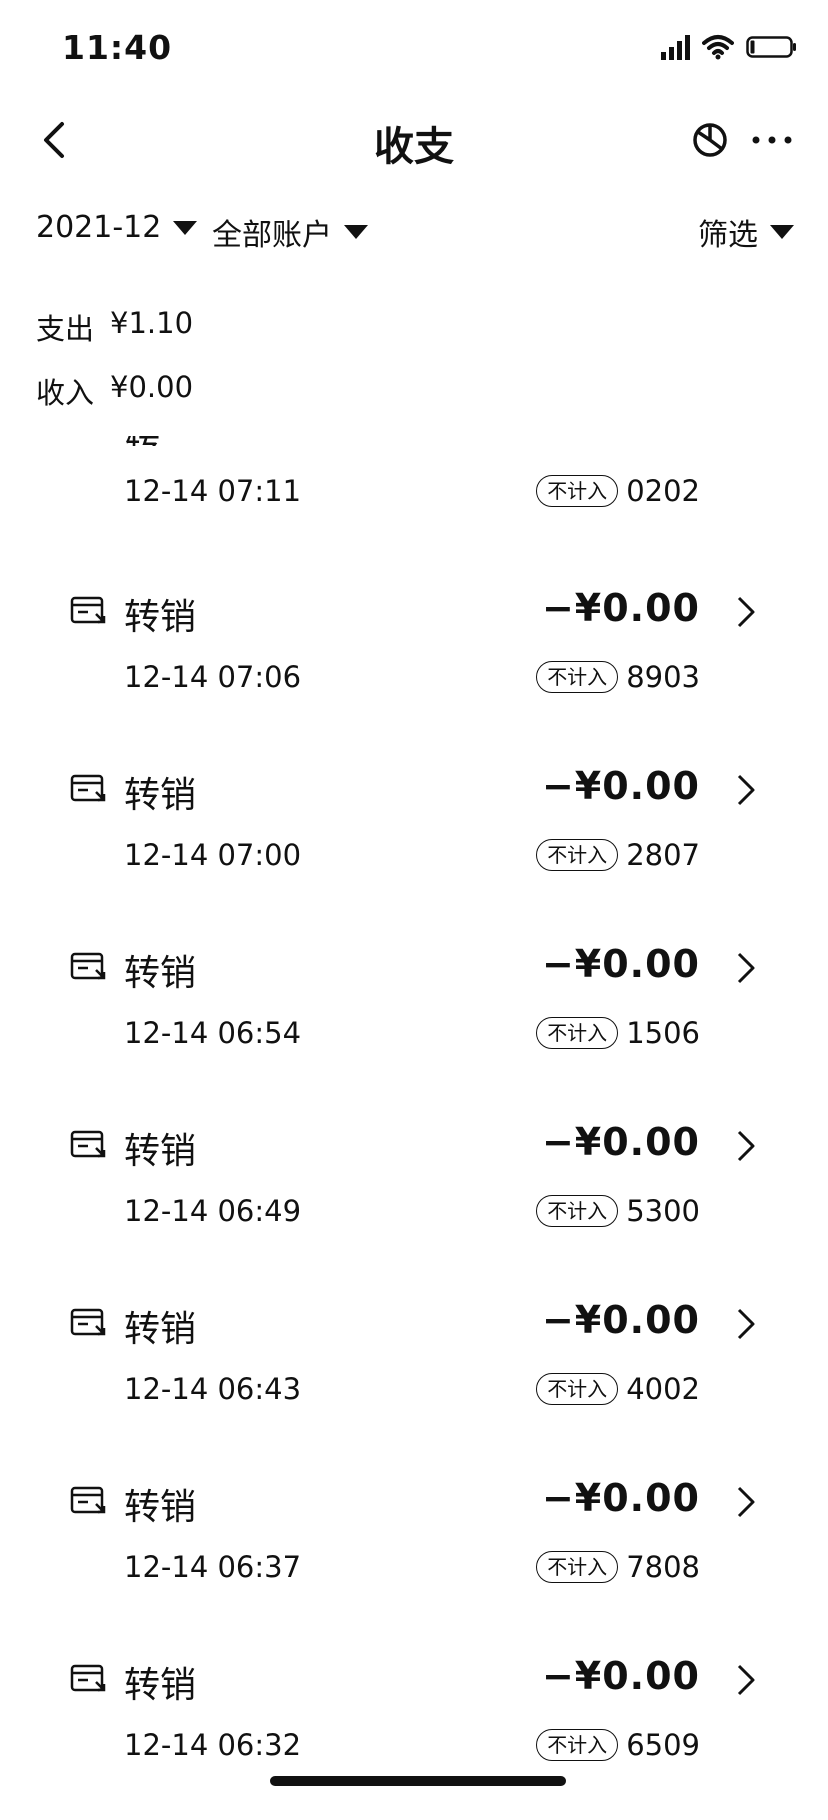  I want to click on status-icons, so click(729, 47).